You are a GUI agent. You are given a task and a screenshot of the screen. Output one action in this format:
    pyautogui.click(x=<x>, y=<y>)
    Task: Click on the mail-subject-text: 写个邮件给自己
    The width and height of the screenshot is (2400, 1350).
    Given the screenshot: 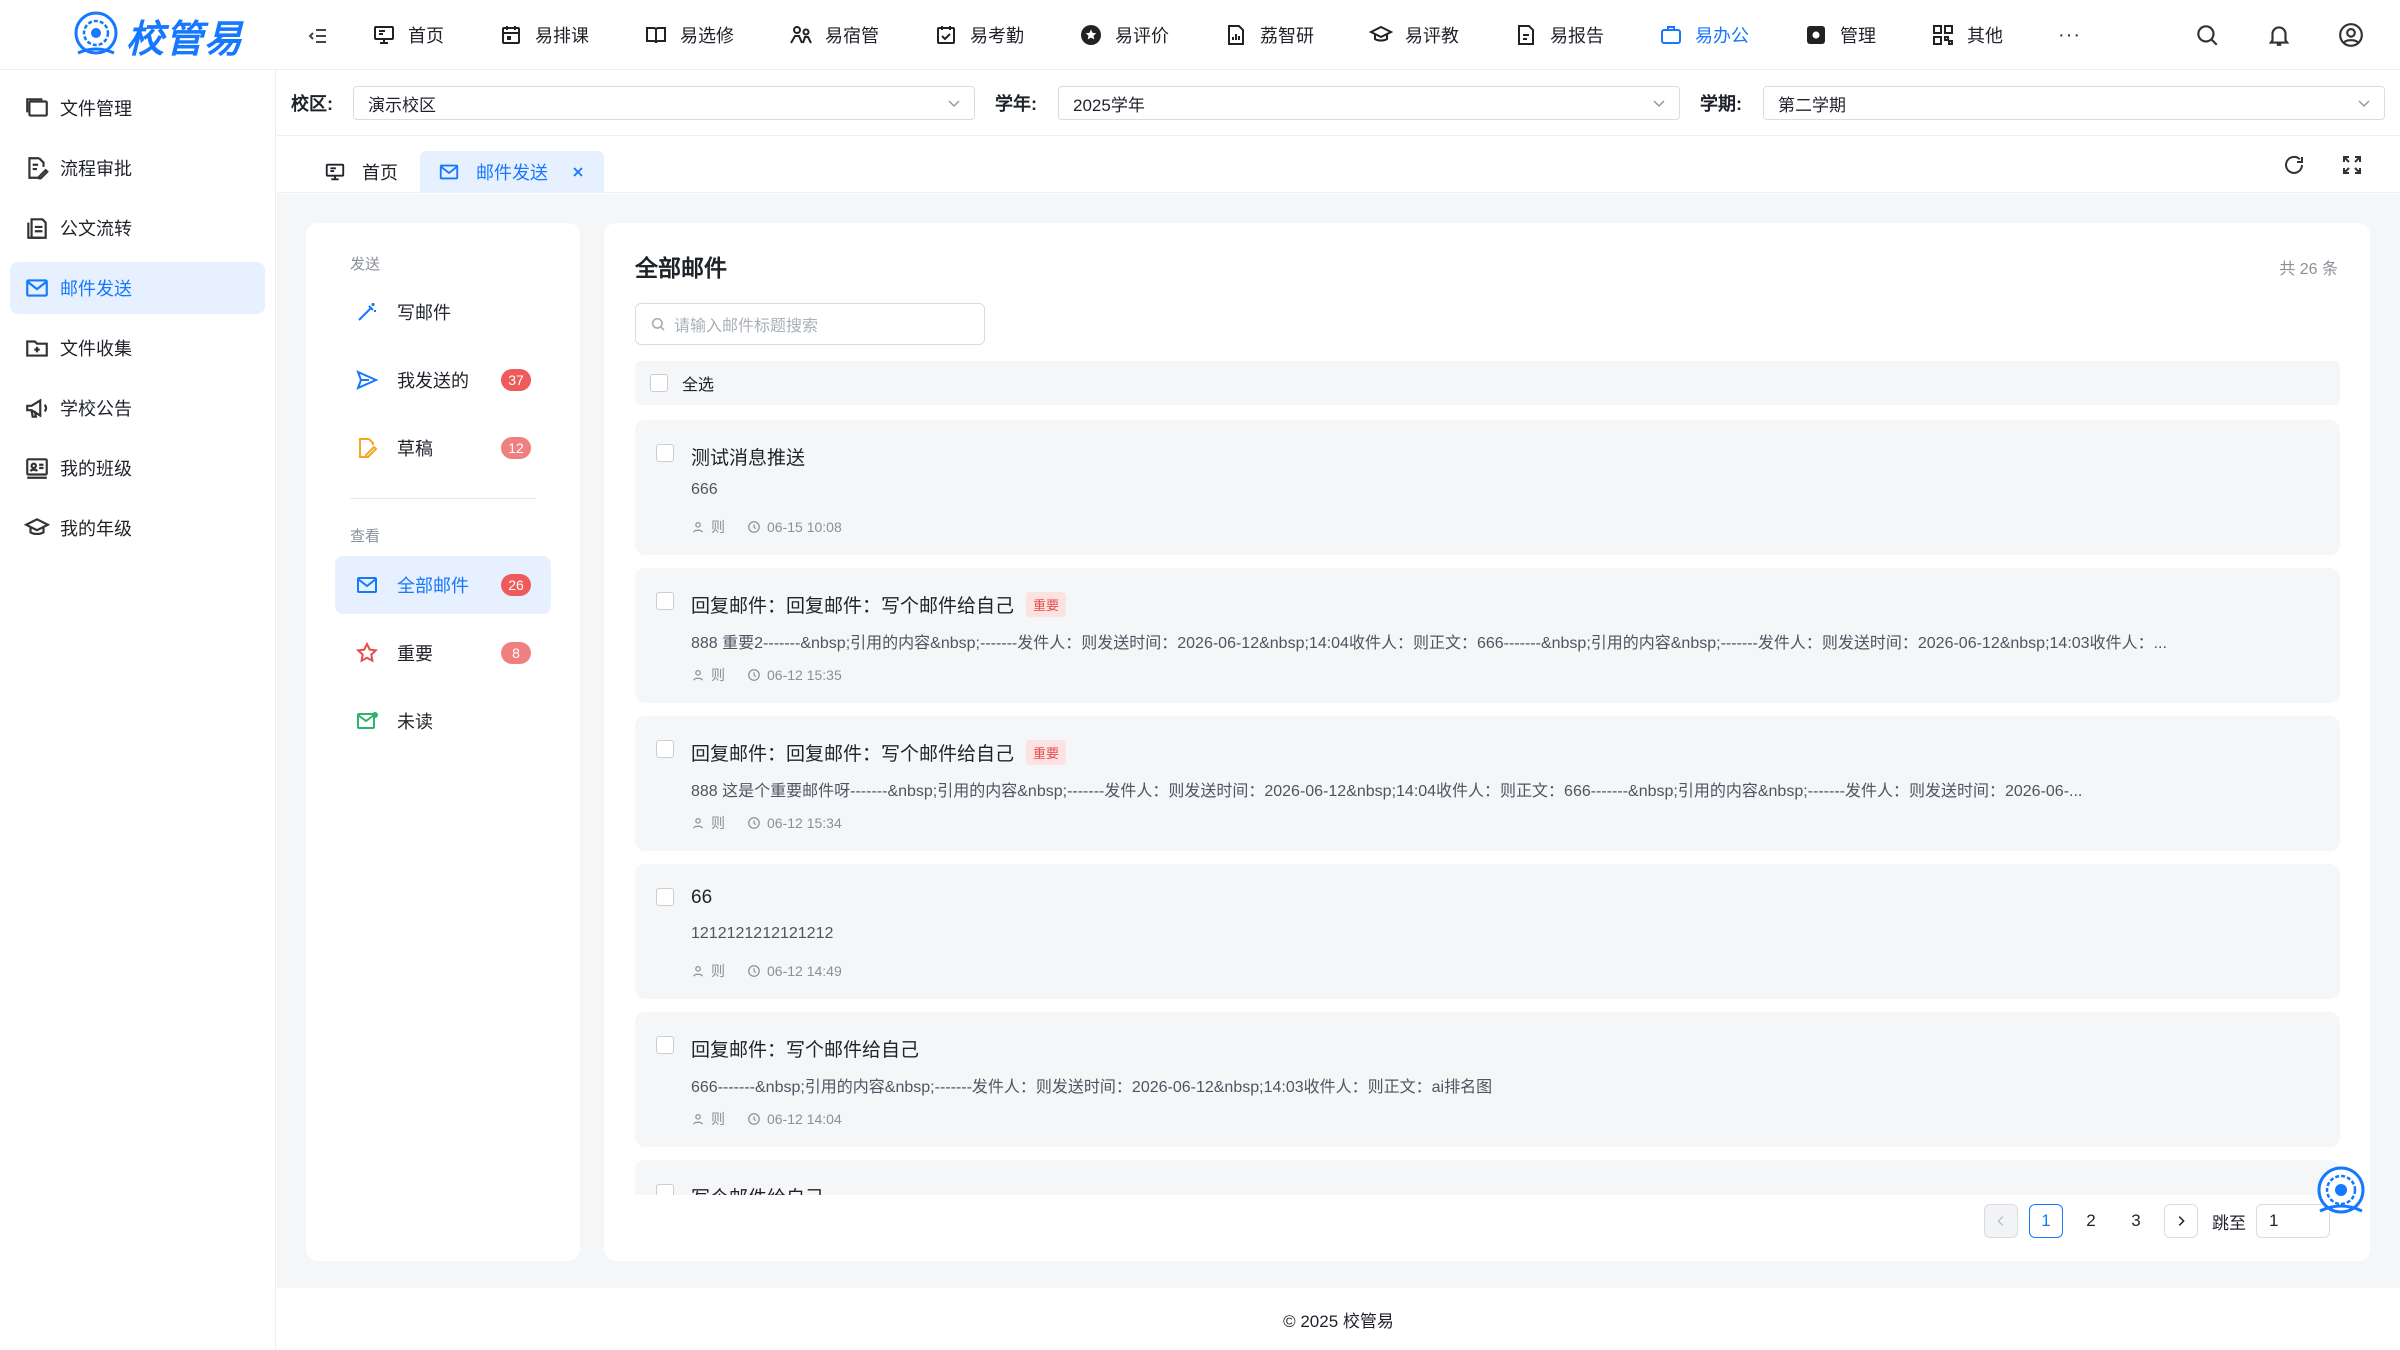 What is the action you would take?
    pyautogui.click(x=757, y=1189)
    